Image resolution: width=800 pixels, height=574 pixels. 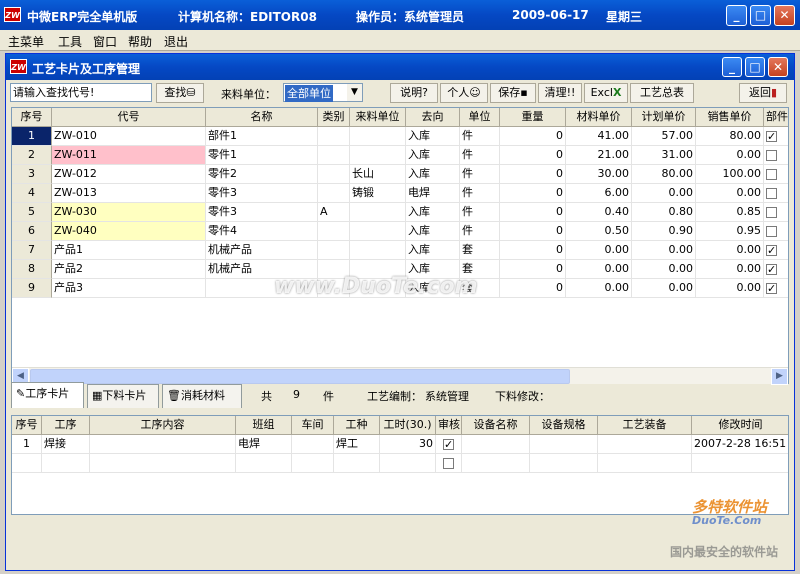 I want to click on clear-button: 清理!!, so click(x=560, y=93).